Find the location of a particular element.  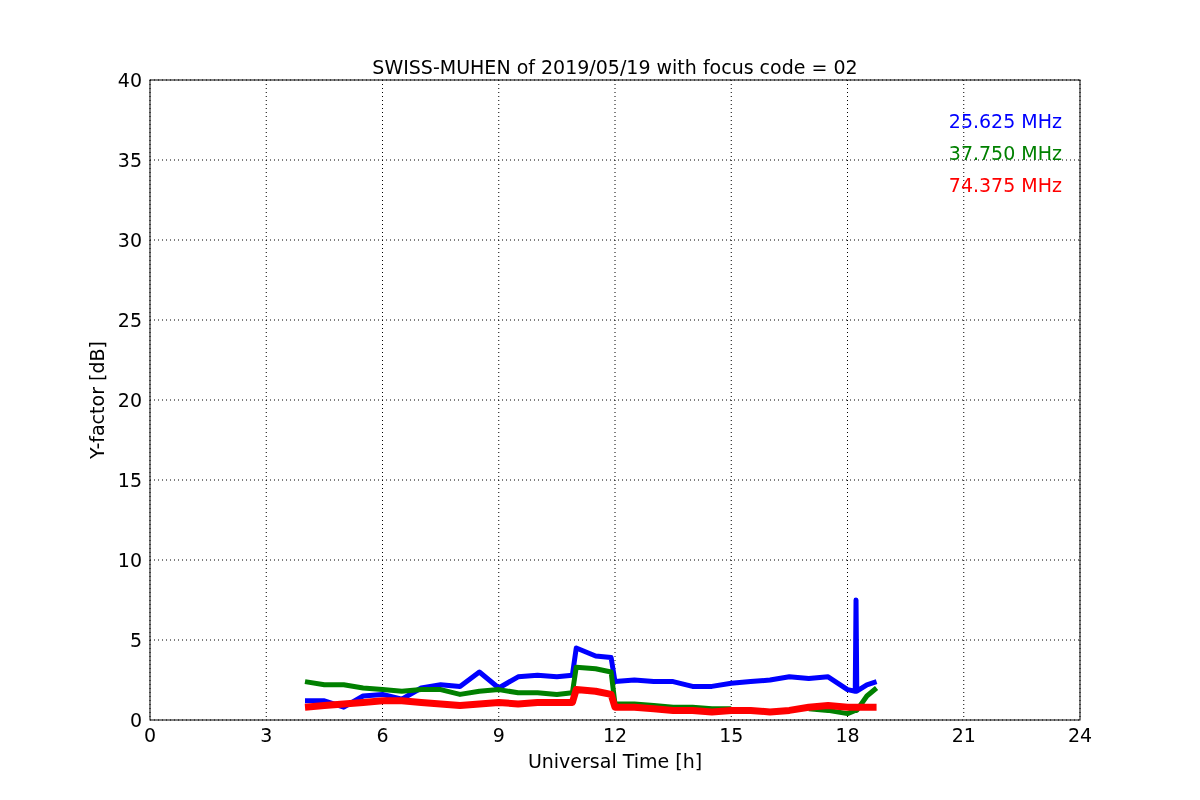

y-tick-label: 35 is located at coordinates (129, 160).